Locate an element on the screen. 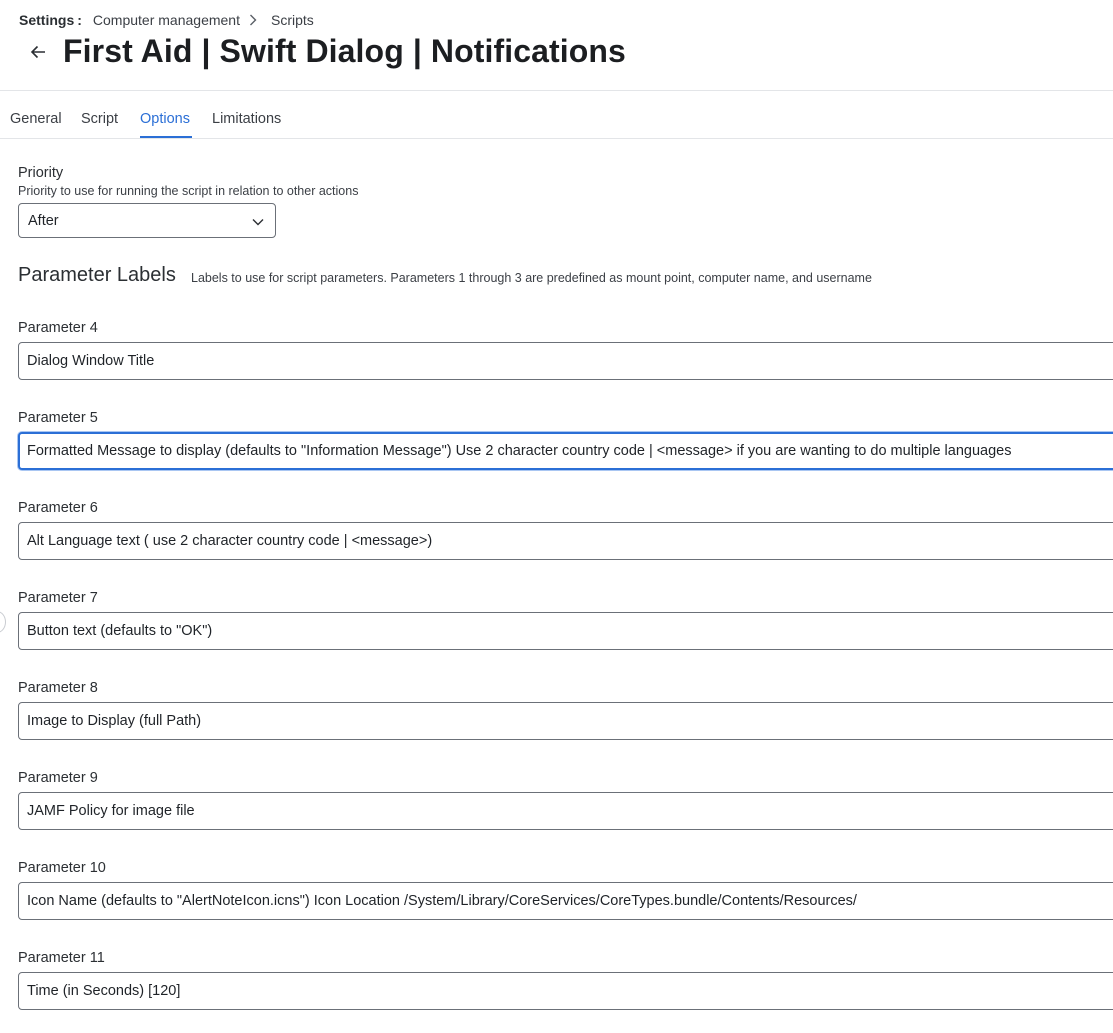 This screenshot has height=1033, width=1113. back-button is located at coordinates (38, 52).